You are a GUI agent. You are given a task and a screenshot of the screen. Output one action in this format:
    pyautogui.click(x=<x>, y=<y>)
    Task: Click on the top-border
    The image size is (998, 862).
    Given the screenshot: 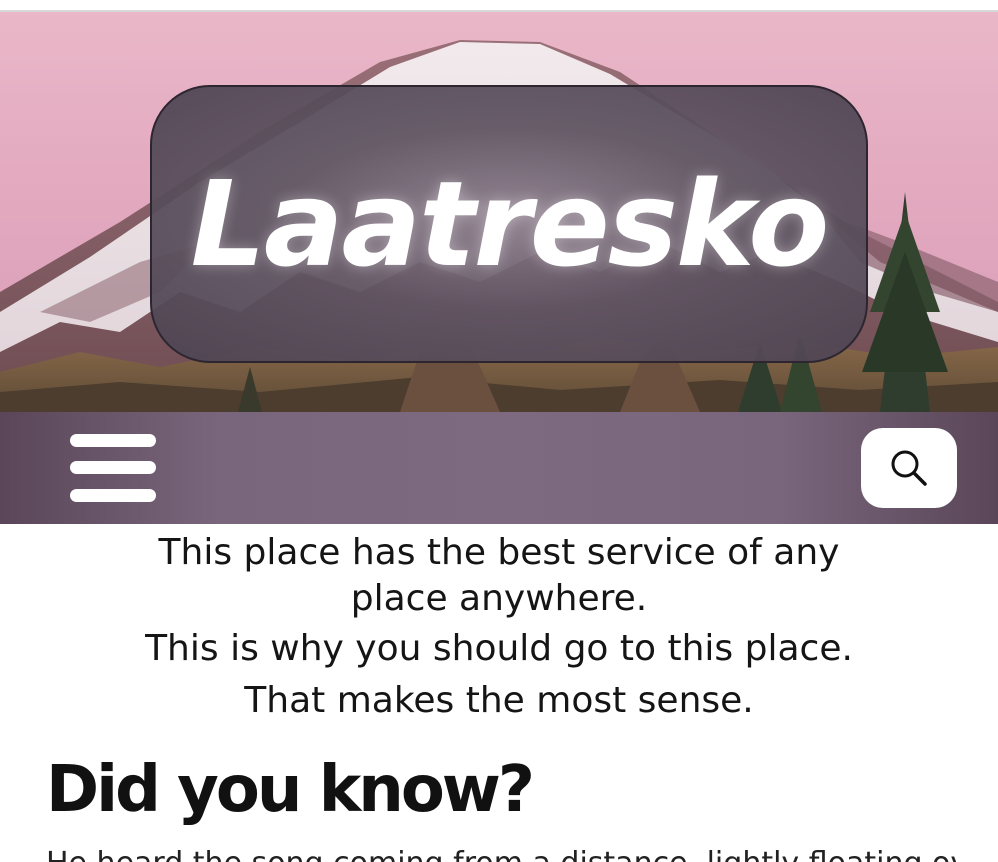 What is the action you would take?
    pyautogui.click(x=499, y=6)
    